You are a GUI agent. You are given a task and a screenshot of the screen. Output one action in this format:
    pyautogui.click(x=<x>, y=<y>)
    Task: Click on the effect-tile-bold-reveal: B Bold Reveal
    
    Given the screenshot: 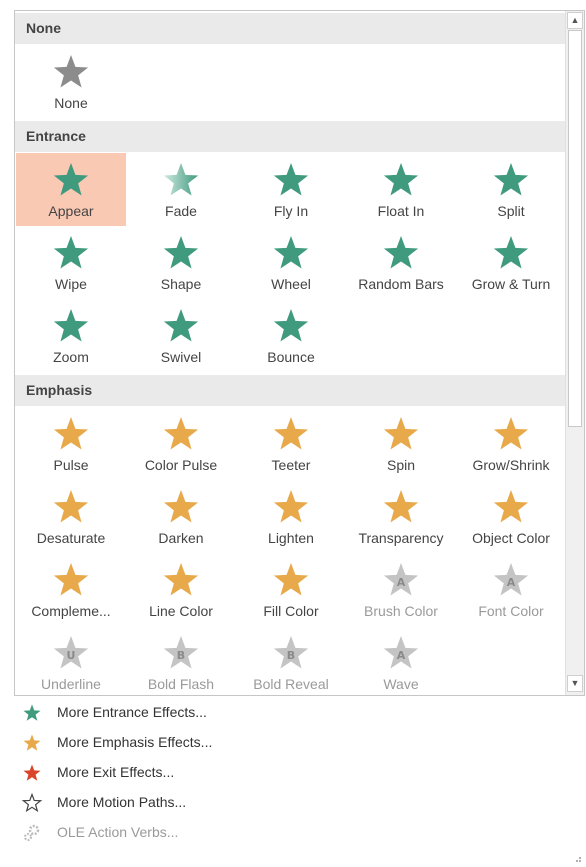 What is the action you would take?
    pyautogui.click(x=291, y=660)
    